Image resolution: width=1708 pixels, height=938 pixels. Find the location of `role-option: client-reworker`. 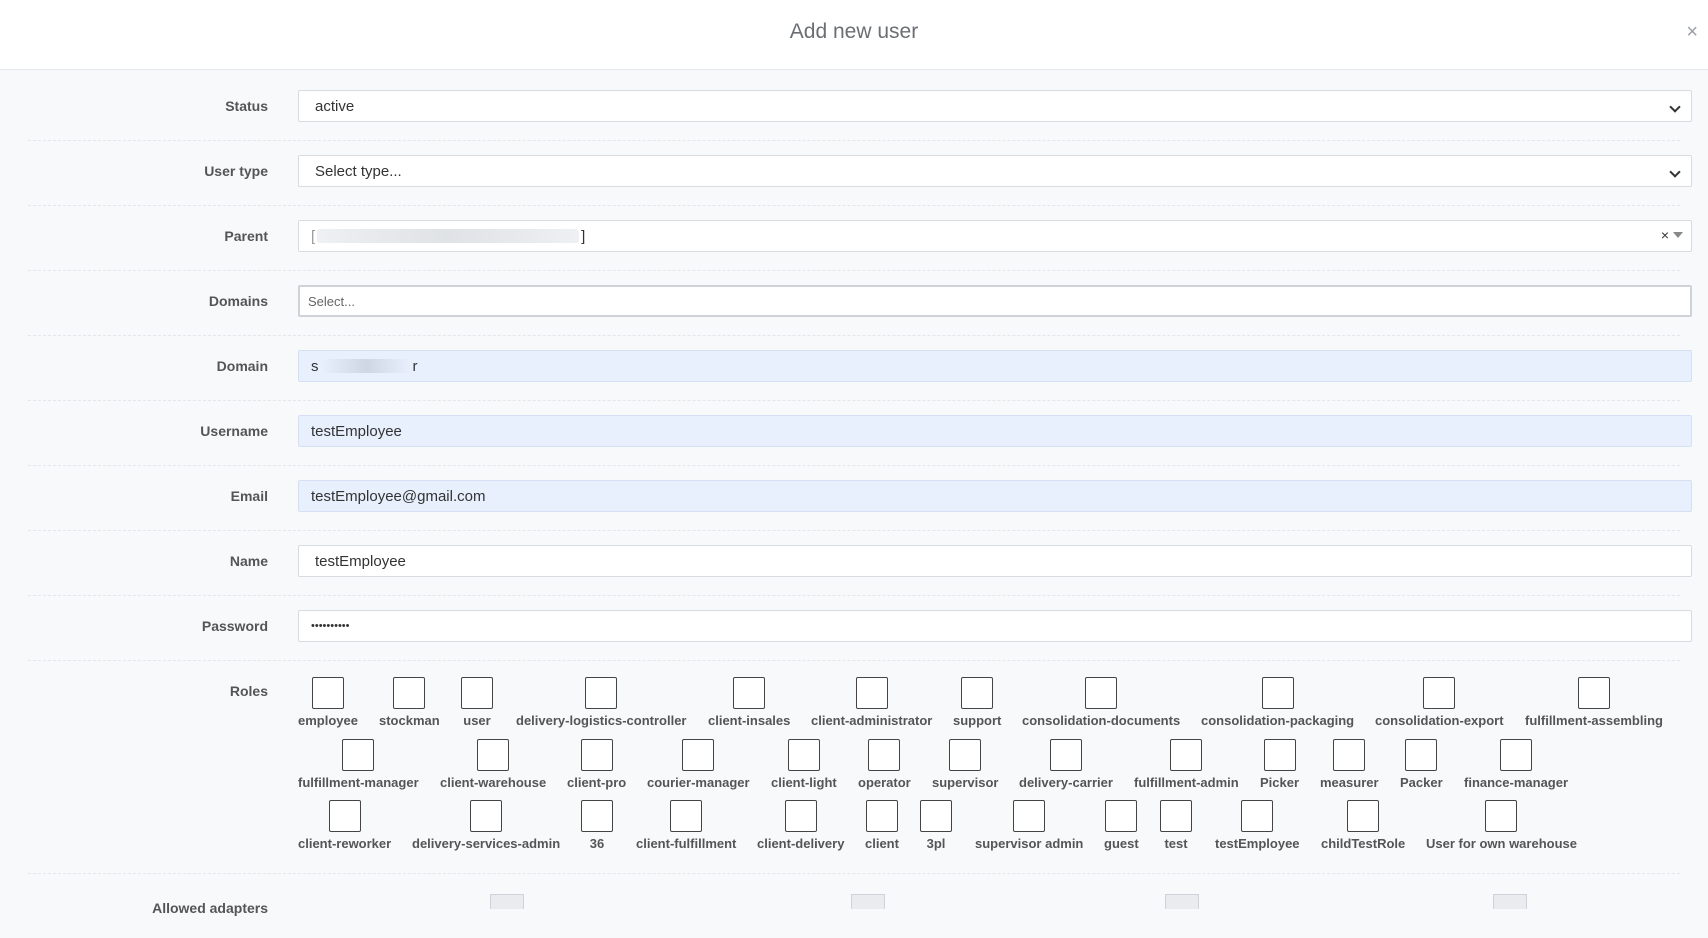

role-option: client-reworker is located at coordinates (344, 825).